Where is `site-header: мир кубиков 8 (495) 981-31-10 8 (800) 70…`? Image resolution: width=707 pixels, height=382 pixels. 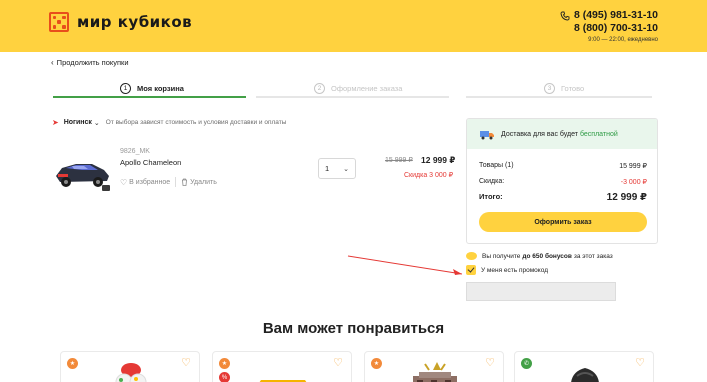
site-header: мир кубиков 8 (495) 981-31-10 8 (800) 70… is located at coordinates (353, 26).